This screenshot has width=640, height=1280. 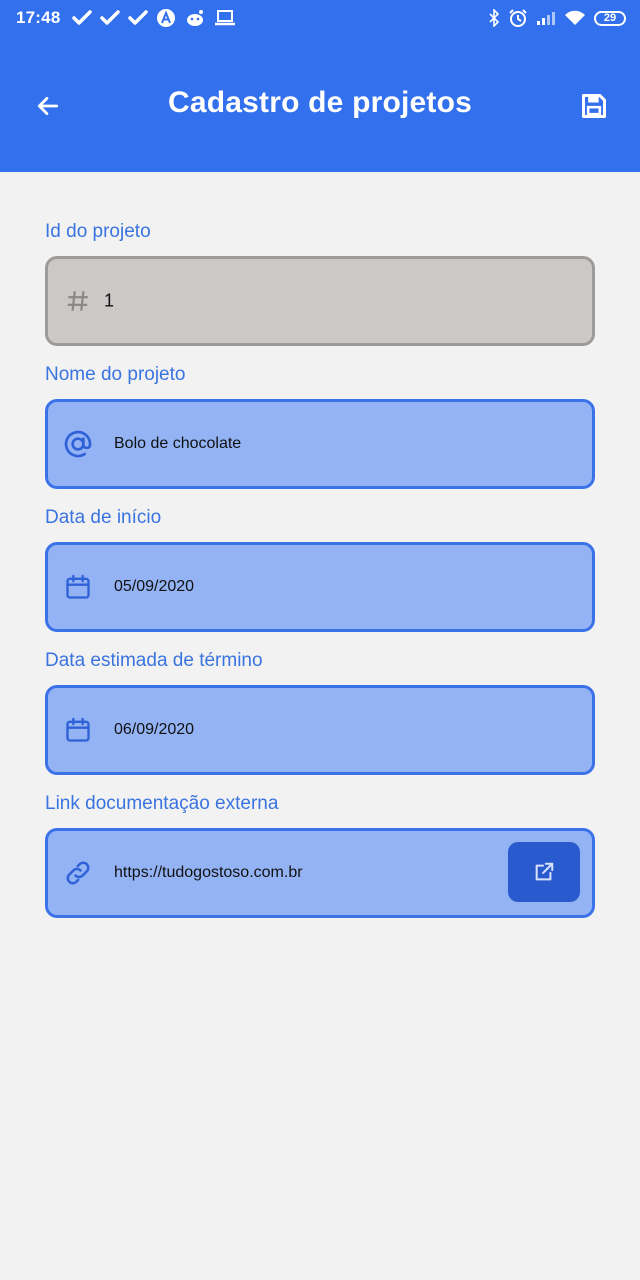 What do you see at coordinates (320, 587) in the screenshot?
I see `start-date-field: 05/09/2020` at bounding box center [320, 587].